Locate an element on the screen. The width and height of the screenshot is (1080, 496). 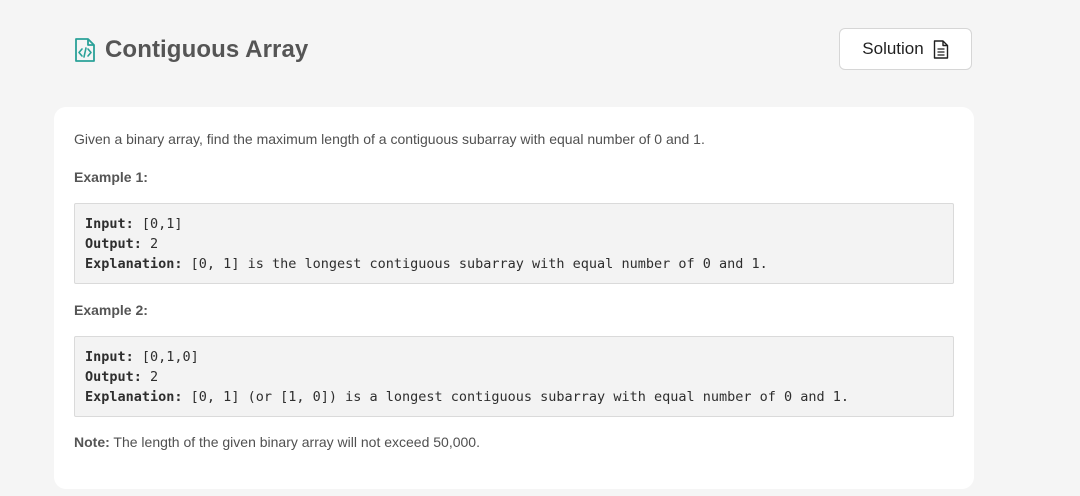
code-file-icon is located at coordinates (85, 50).